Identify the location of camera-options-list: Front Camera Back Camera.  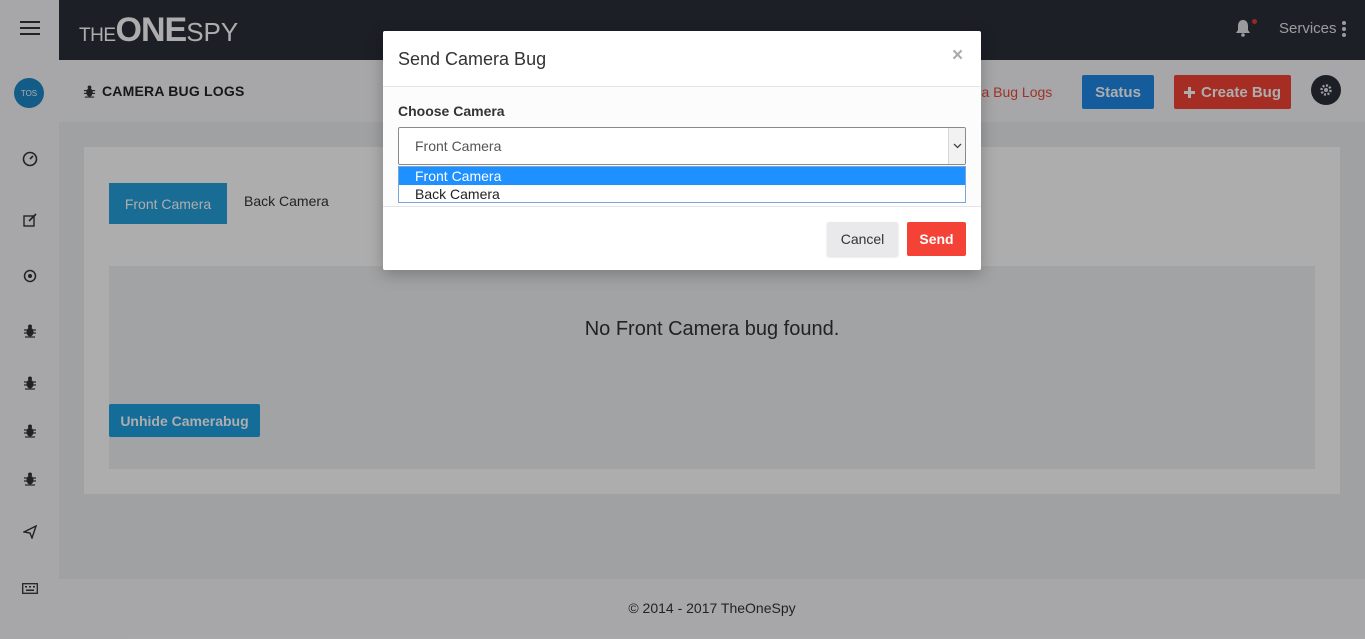
(682, 184).